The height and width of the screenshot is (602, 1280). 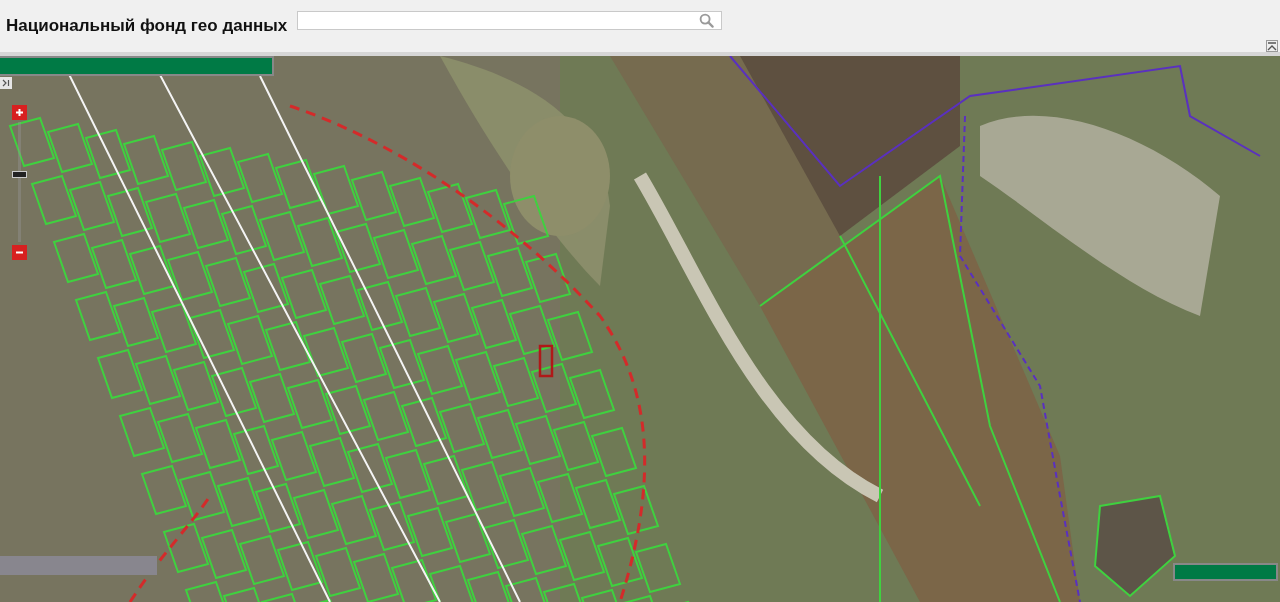 I want to click on collapse-icon, so click(x=1272, y=46).